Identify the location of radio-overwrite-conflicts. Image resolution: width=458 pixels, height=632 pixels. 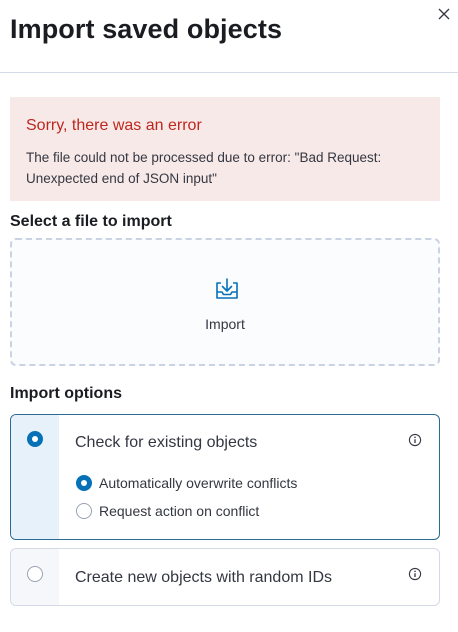
(84, 483).